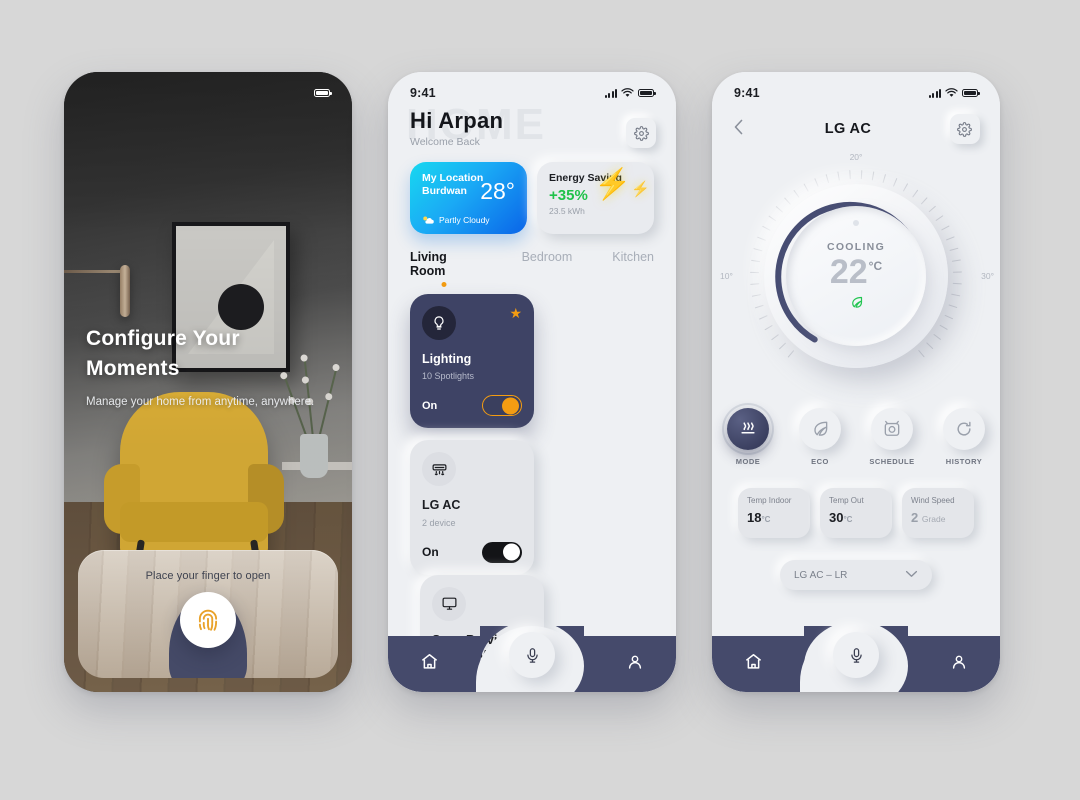 The image size is (1080, 800). I want to click on page-title: LG AC, so click(848, 129).